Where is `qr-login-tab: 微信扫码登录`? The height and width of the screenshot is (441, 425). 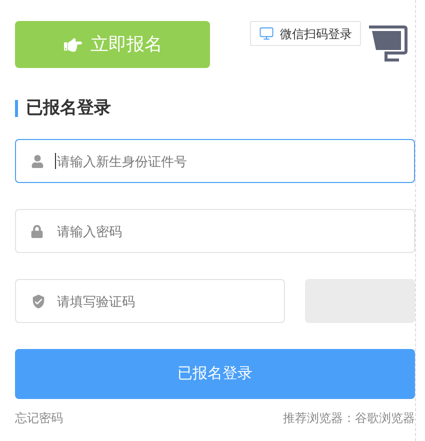
qr-login-tab: 微信扫码登录 is located at coordinates (305, 33).